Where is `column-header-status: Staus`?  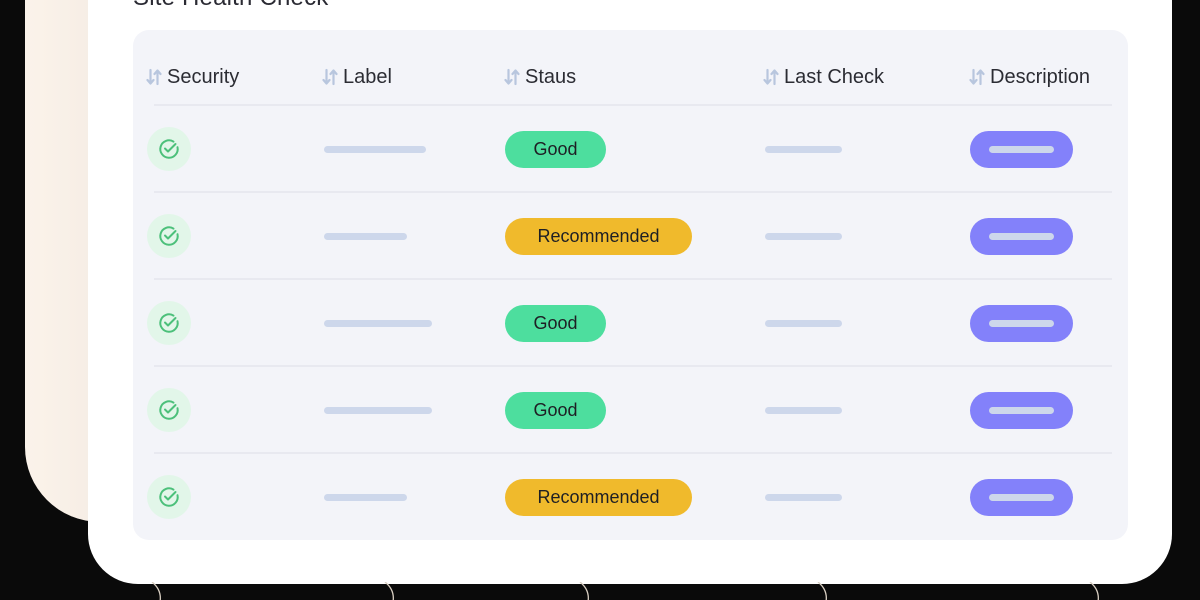 column-header-status: Staus is located at coordinates (540, 77).